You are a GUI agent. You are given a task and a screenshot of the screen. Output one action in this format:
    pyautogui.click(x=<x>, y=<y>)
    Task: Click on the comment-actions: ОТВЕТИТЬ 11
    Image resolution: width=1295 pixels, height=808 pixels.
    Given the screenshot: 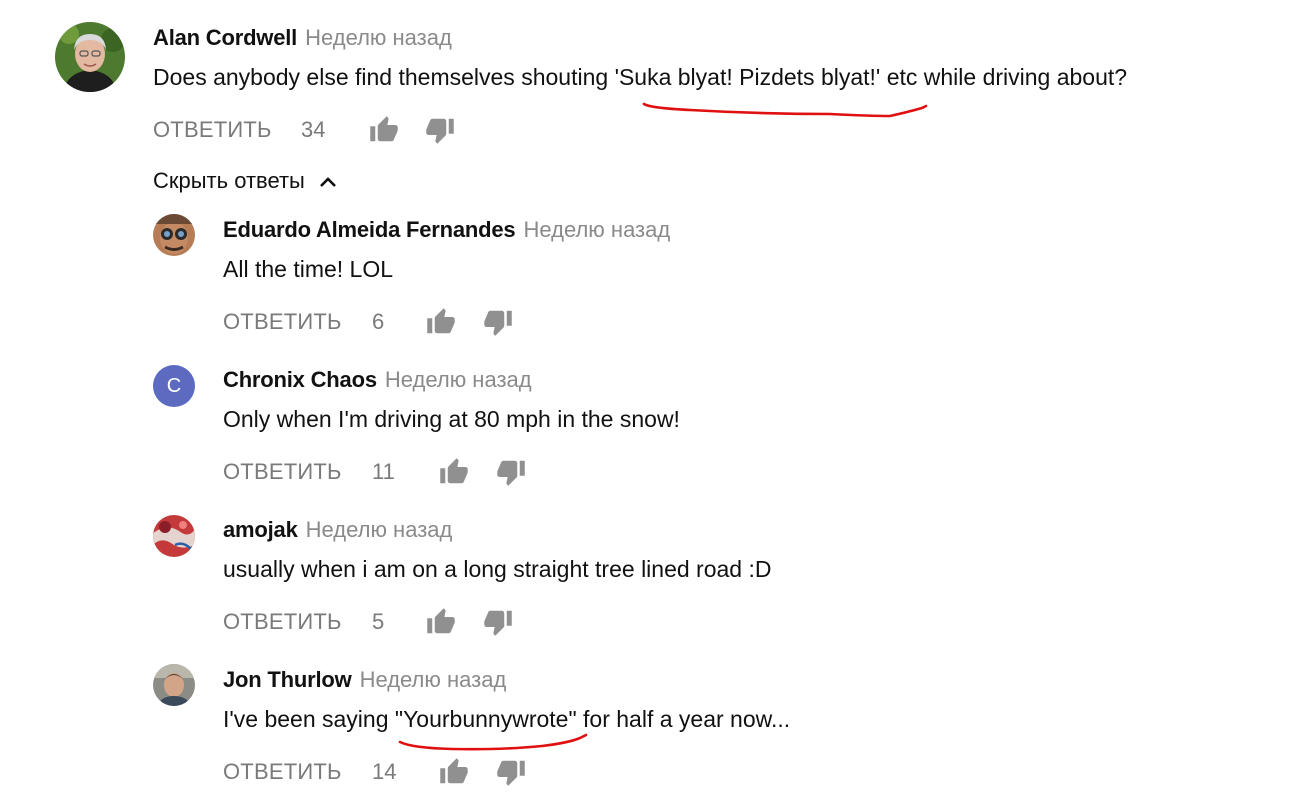 What is the action you would take?
    pyautogui.click(x=383, y=473)
    